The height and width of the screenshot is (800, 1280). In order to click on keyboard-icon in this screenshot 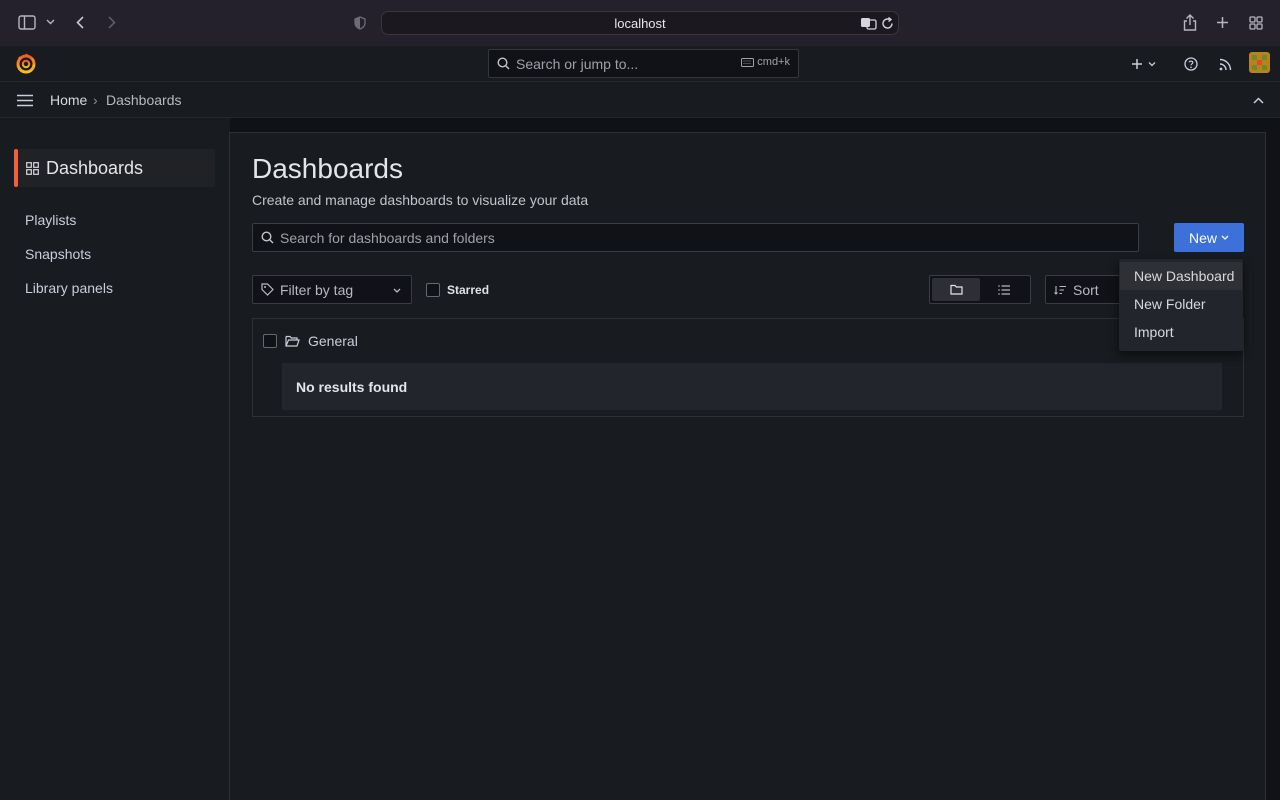, I will do `click(748, 62)`.